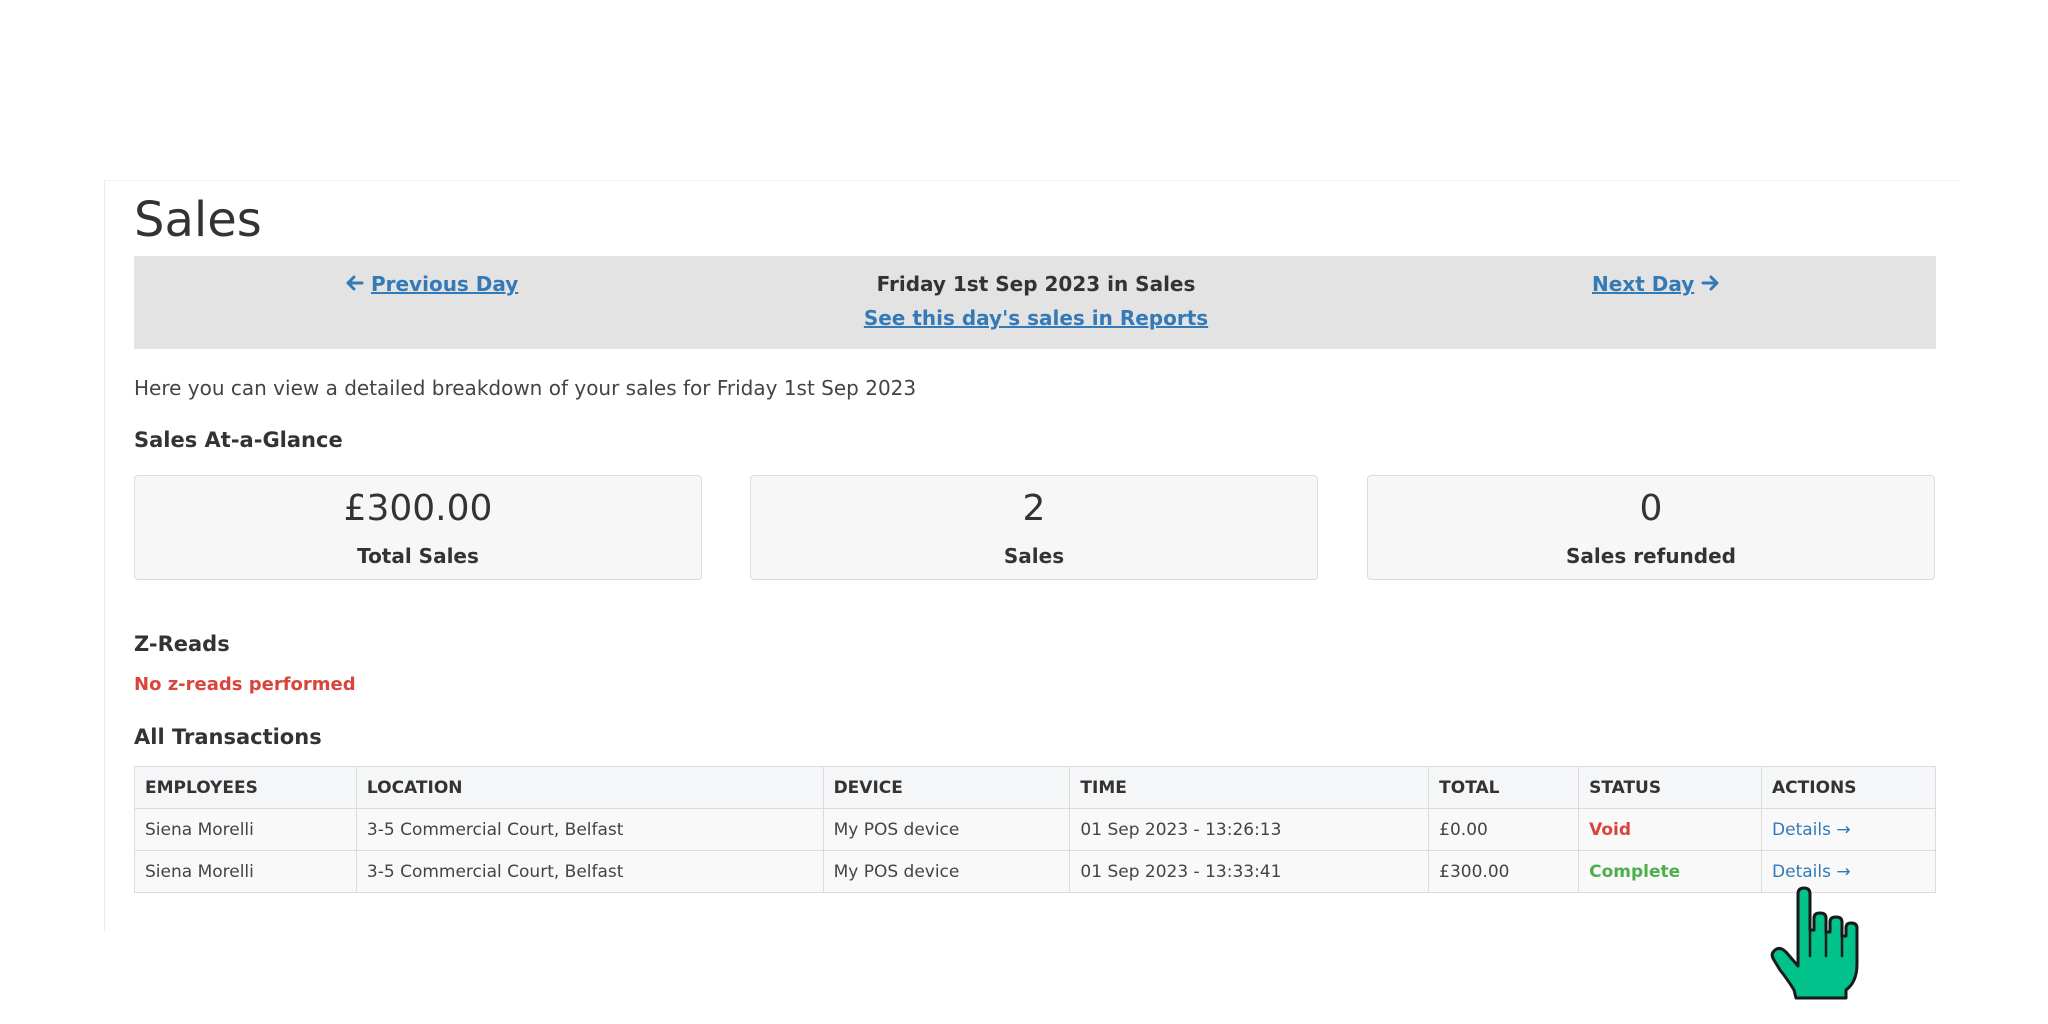 This screenshot has width=2048, height=1024. What do you see at coordinates (1249, 829) in the screenshot?
I see `time-cell: 01 Sep 2023 - 13:26:13` at bounding box center [1249, 829].